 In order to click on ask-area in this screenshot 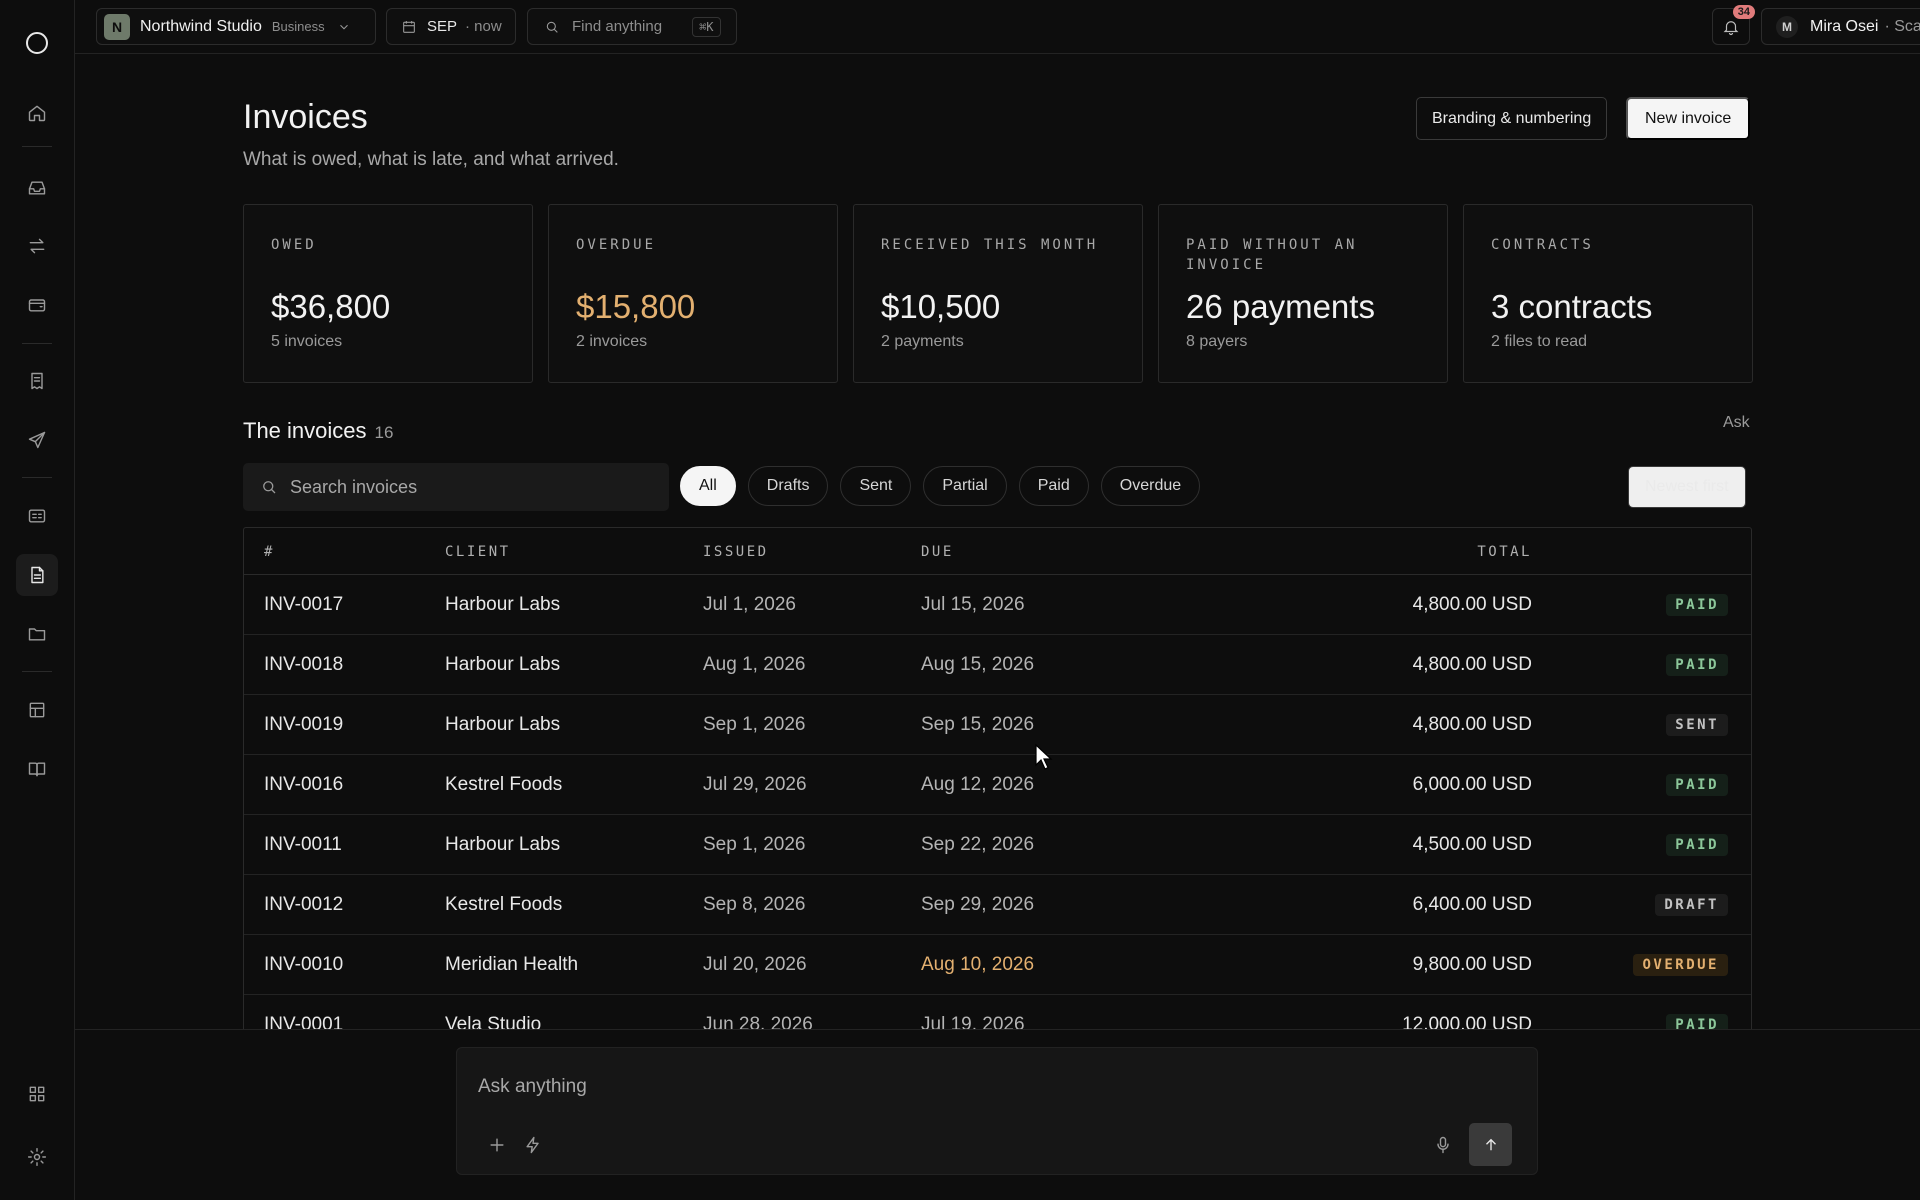, I will do `click(997, 1114)`.